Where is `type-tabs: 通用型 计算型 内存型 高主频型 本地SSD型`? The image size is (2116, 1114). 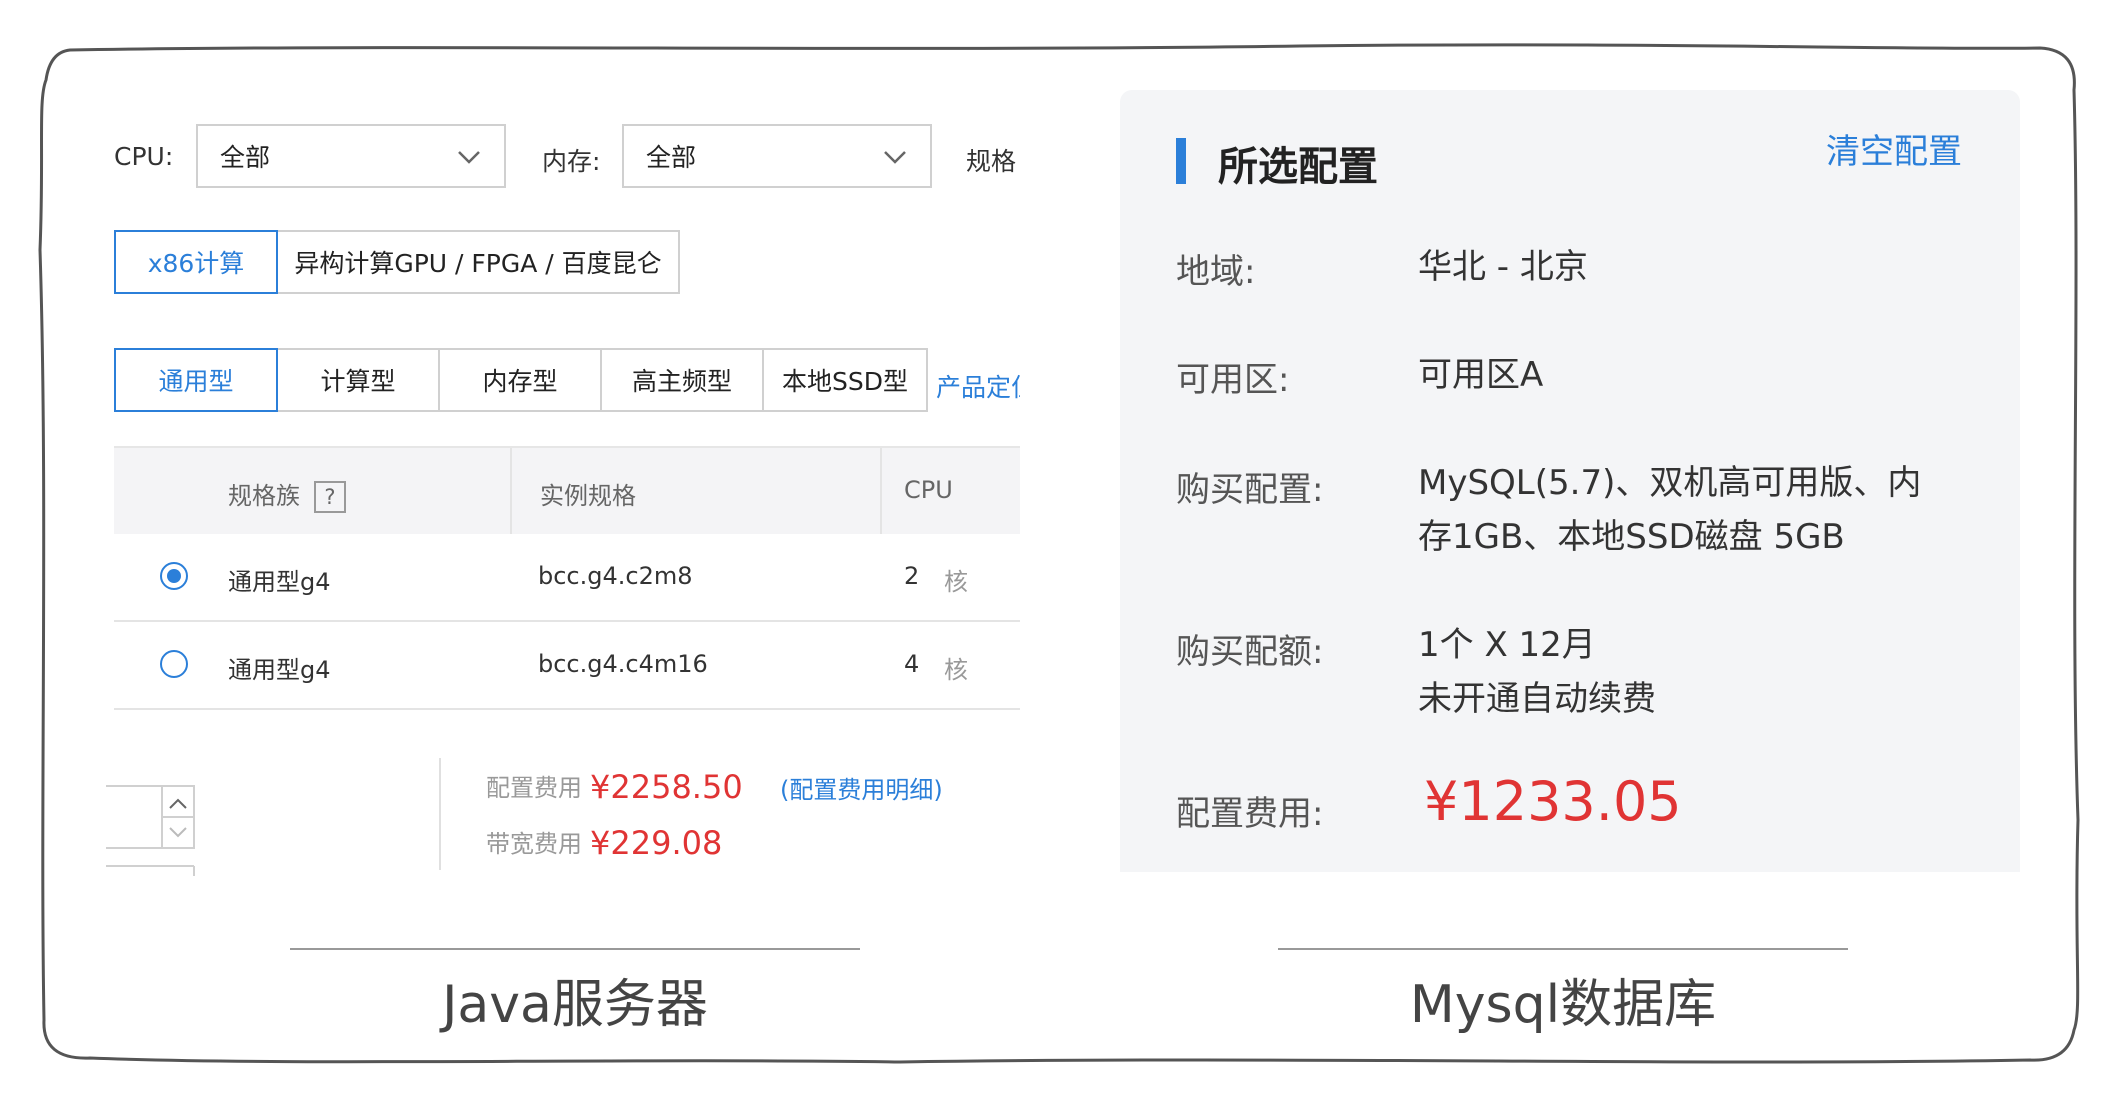
type-tabs: 通用型 计算型 内存型 高主频型 本地SSD型 is located at coordinates (521, 380).